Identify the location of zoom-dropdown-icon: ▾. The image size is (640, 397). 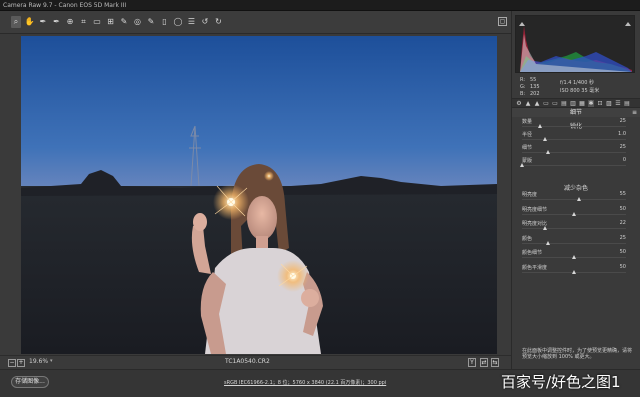
(51, 361).